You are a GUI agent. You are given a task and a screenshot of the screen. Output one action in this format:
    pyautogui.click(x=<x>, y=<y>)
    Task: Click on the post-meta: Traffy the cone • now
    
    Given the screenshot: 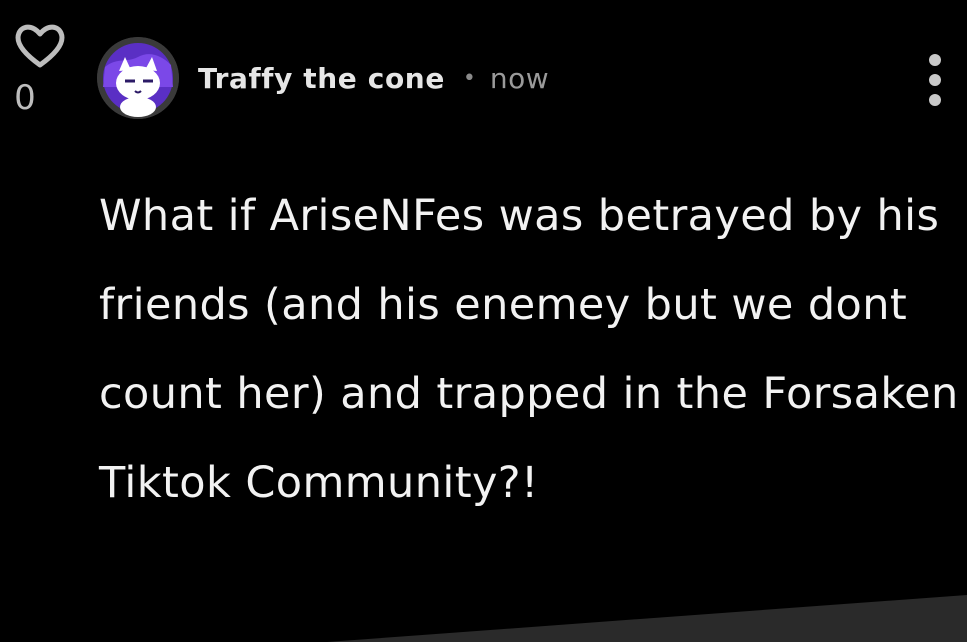 What is the action you would take?
    pyautogui.click(x=373, y=78)
    